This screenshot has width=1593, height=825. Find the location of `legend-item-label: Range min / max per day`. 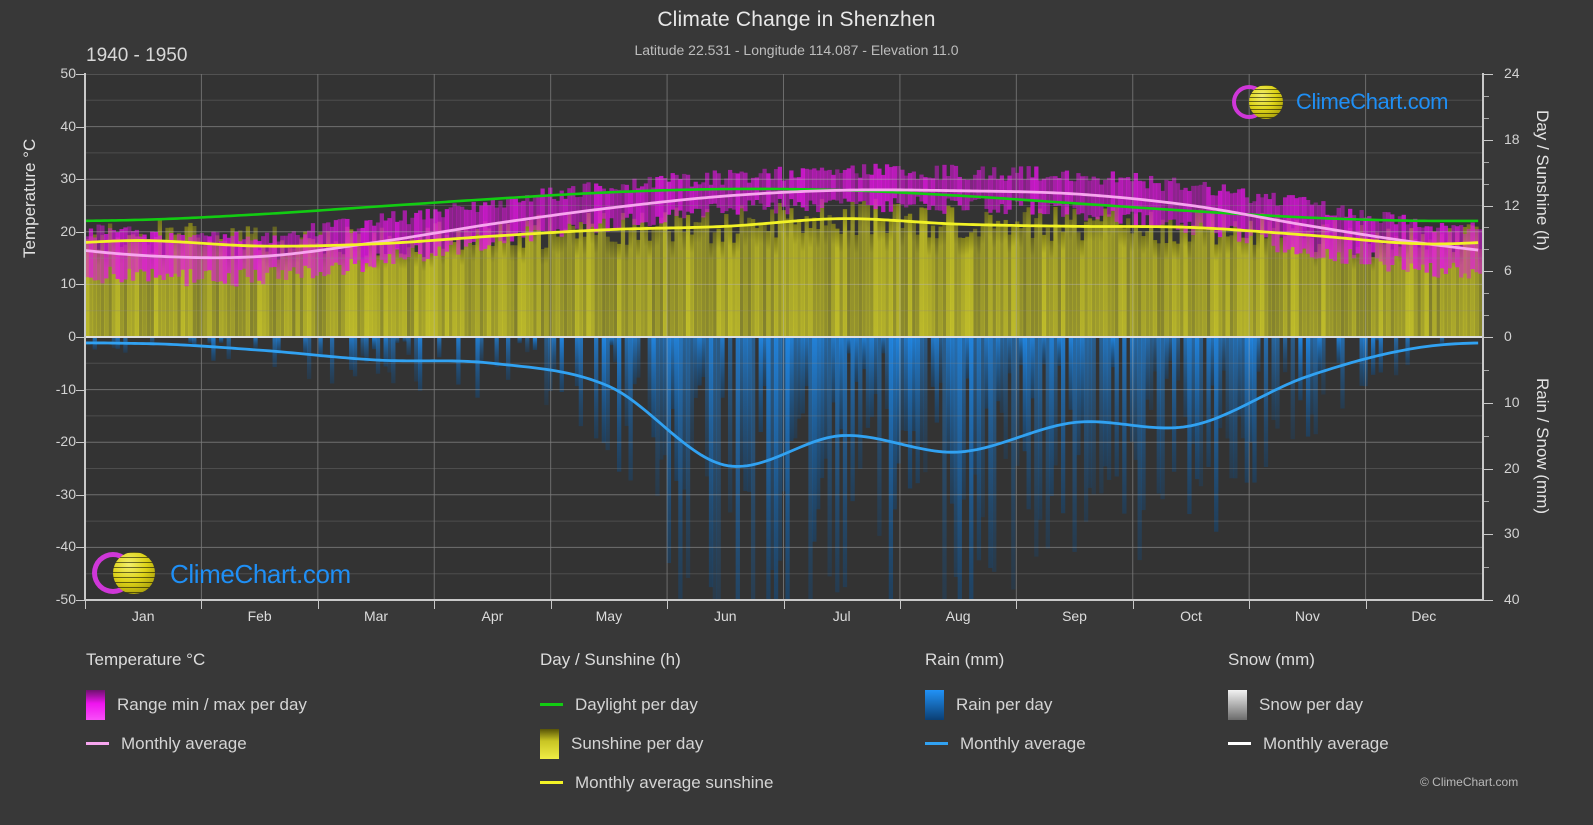

legend-item-label: Range min / max per day is located at coordinates (212, 704).